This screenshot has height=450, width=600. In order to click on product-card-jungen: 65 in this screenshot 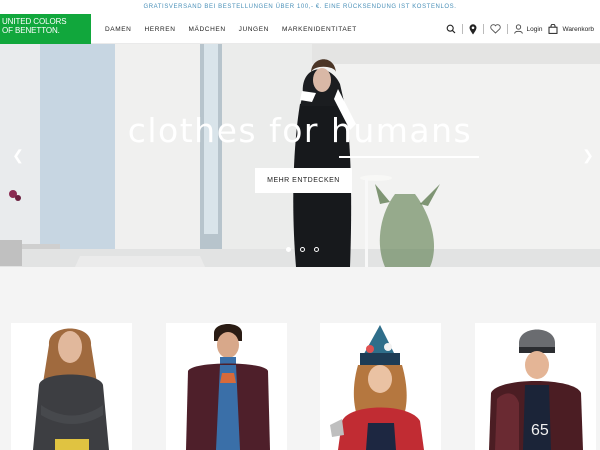, I will do `click(535, 386)`.